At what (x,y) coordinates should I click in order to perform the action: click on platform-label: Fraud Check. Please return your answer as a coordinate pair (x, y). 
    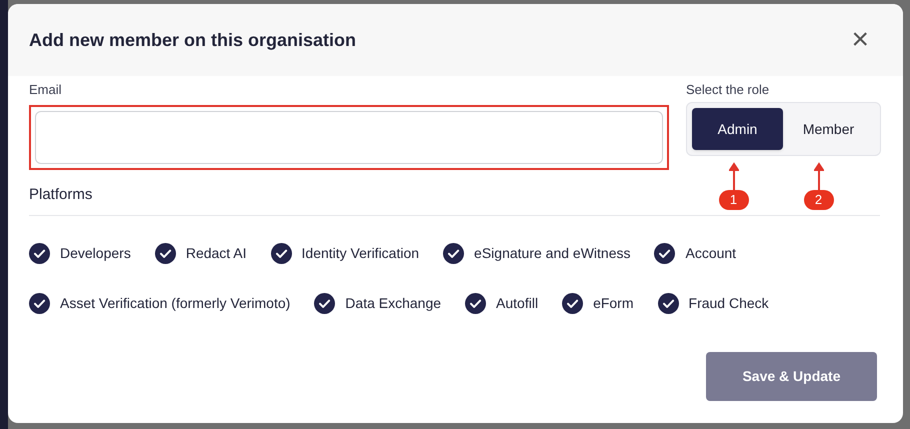
    Looking at the image, I should click on (728, 303).